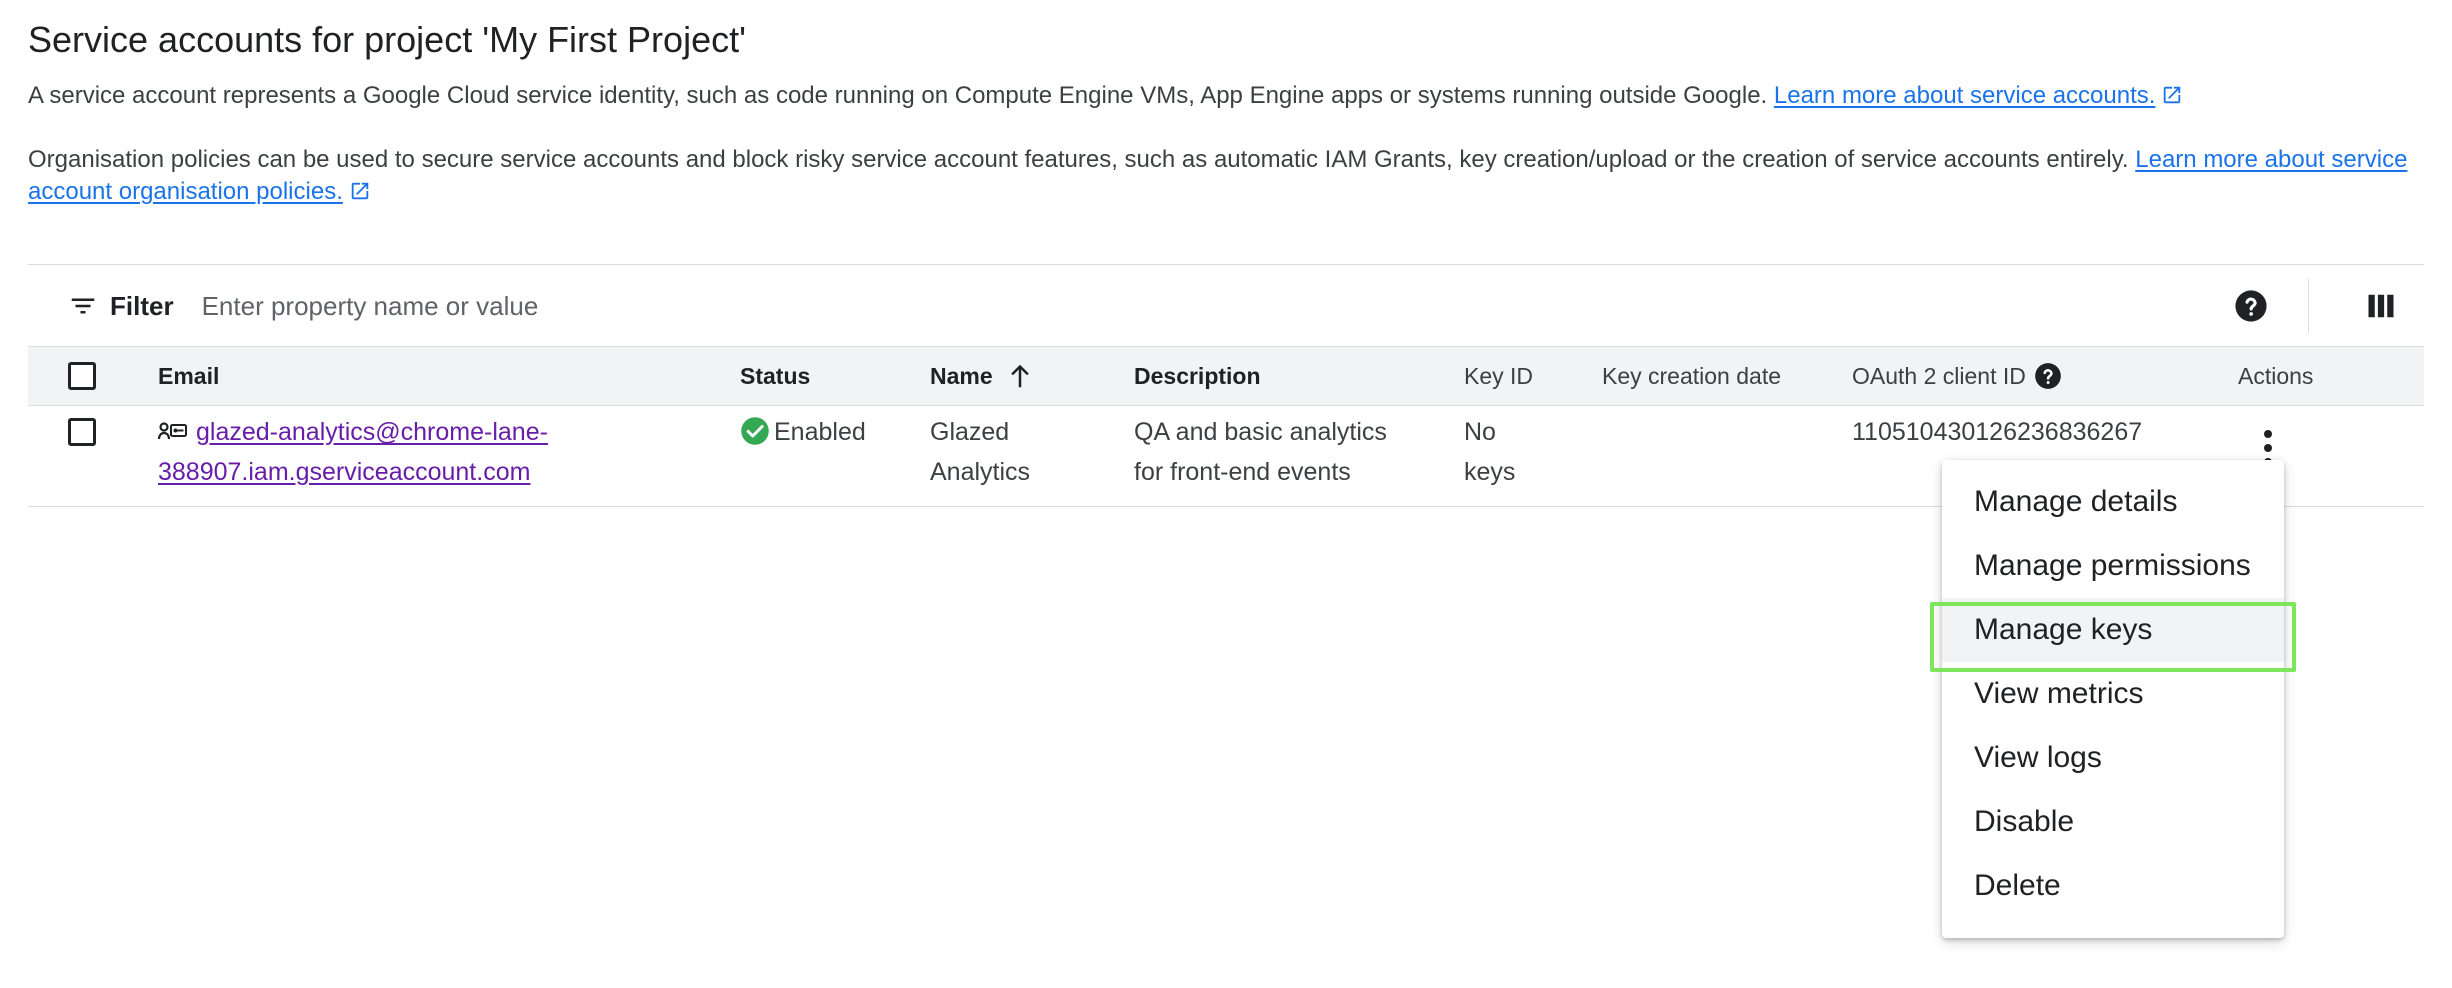  Describe the element at coordinates (1260, 432) in the screenshot. I see `description-line-1: QA and basic analytics` at that location.